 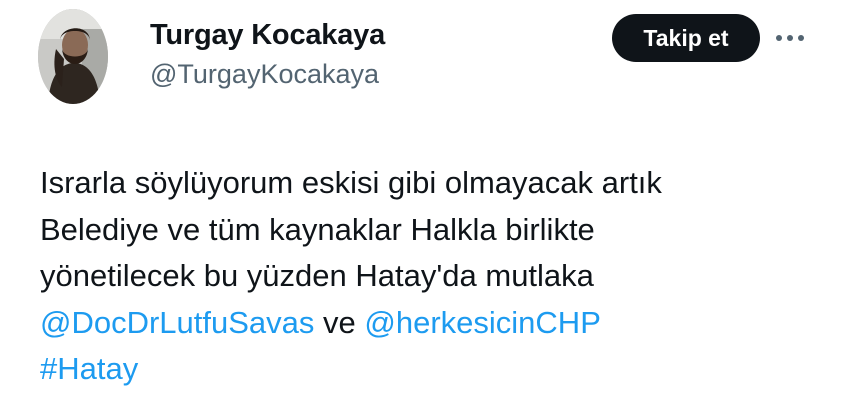 I want to click on author-handle: @TurgayKocakaya, so click(x=264, y=74).